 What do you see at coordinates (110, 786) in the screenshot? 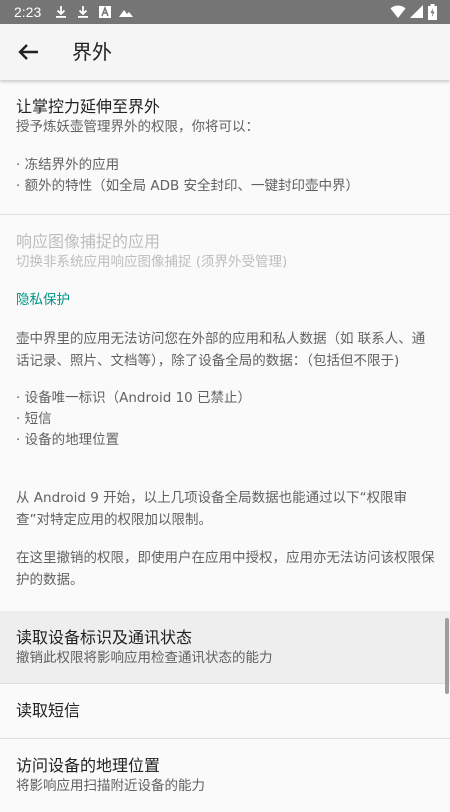
I see `permission-location-summary: 将影响应用扫描附近设备的能力` at bounding box center [110, 786].